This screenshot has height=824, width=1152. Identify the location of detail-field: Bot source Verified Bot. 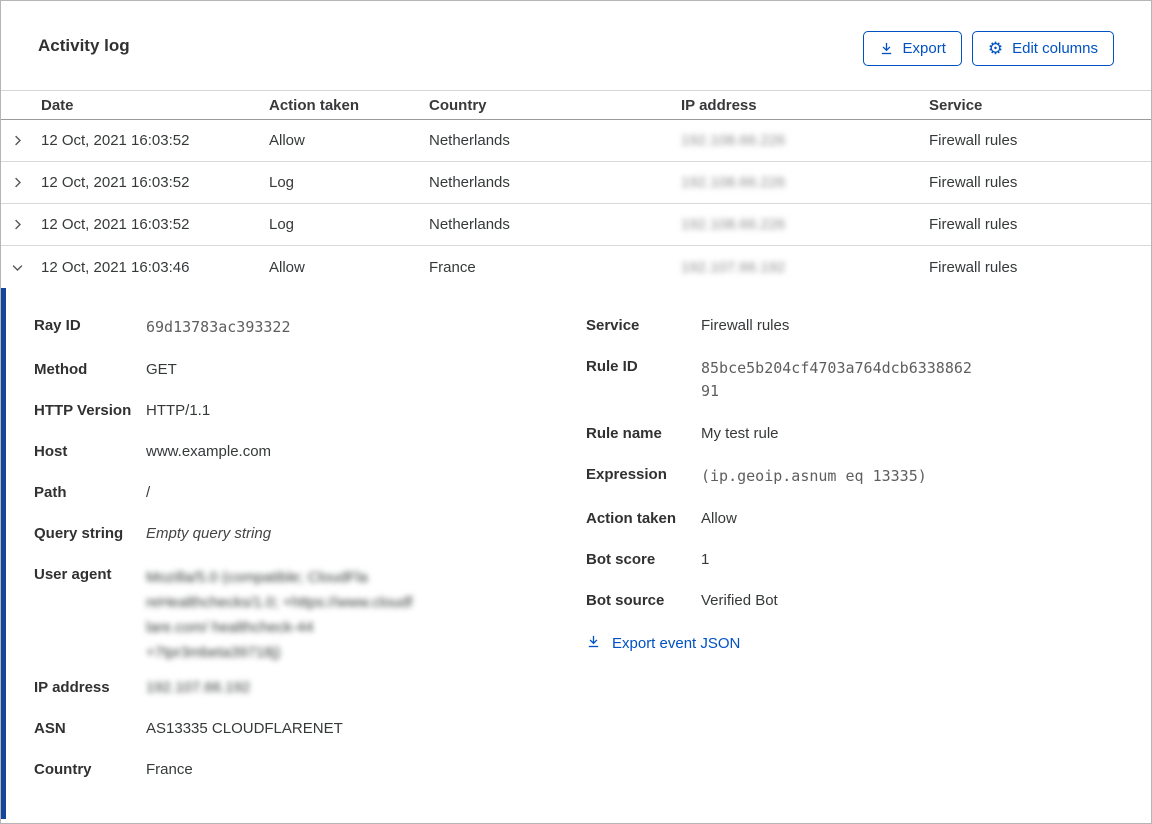
(853, 601).